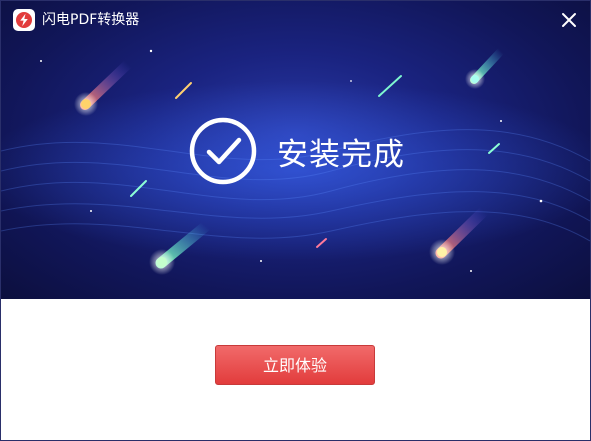  Describe the element at coordinates (295, 20) in the screenshot. I see `title-bar: 闪电PDF转换器` at that location.